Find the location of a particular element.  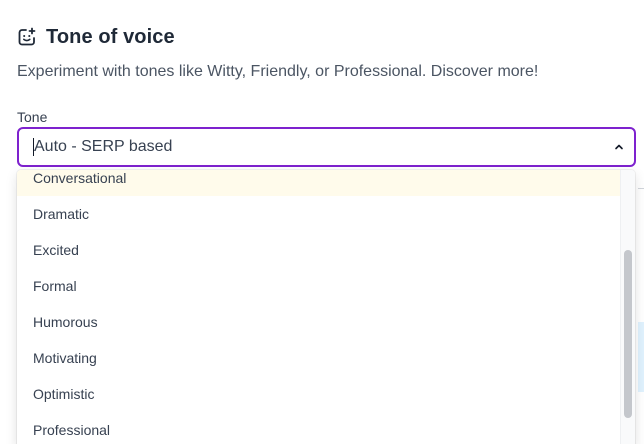

tone-option-motivating: Motivating is located at coordinates (318, 358).